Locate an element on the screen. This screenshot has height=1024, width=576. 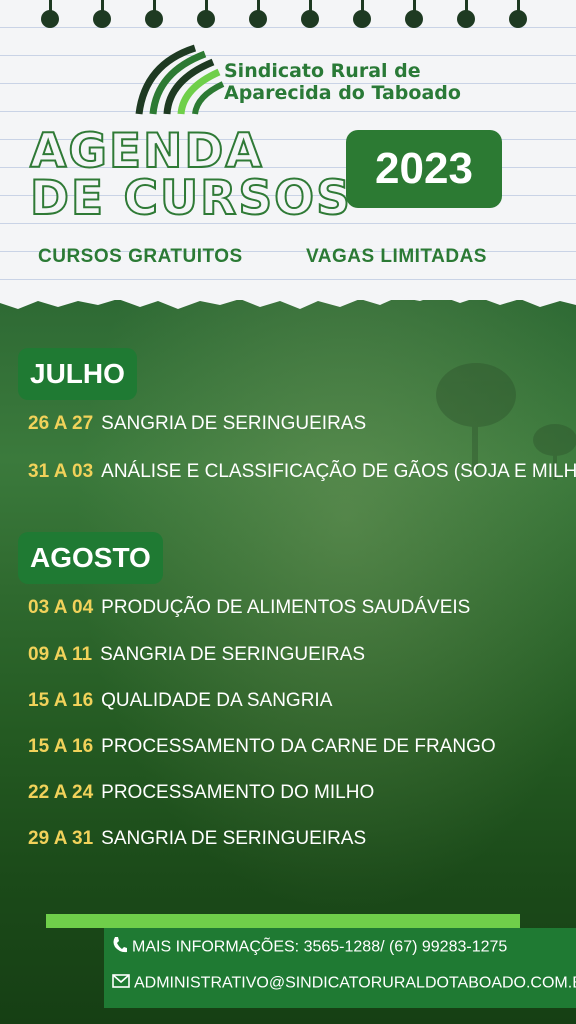
course-date: 29 A 31 is located at coordinates (61, 838).